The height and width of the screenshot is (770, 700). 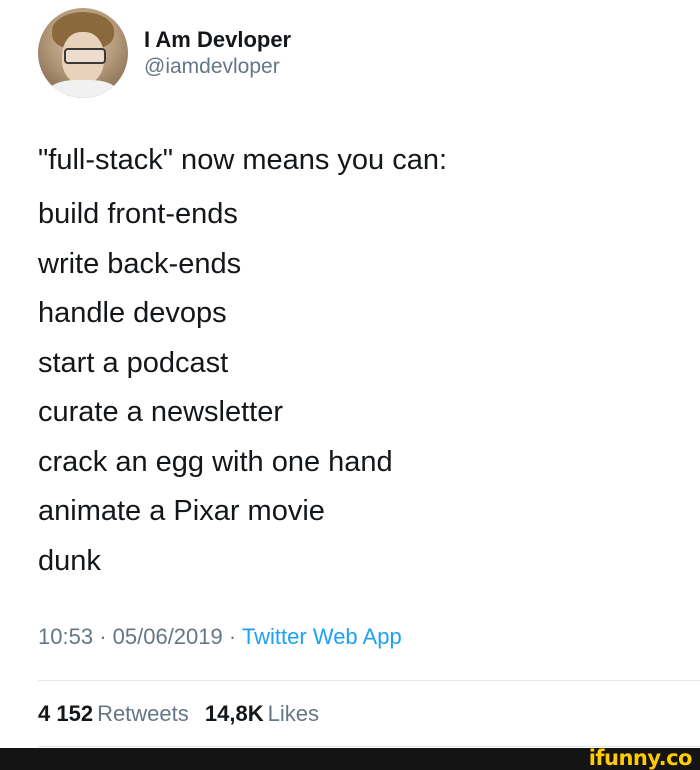 What do you see at coordinates (69, 560) in the screenshot?
I see `tweet-line: dunk` at bounding box center [69, 560].